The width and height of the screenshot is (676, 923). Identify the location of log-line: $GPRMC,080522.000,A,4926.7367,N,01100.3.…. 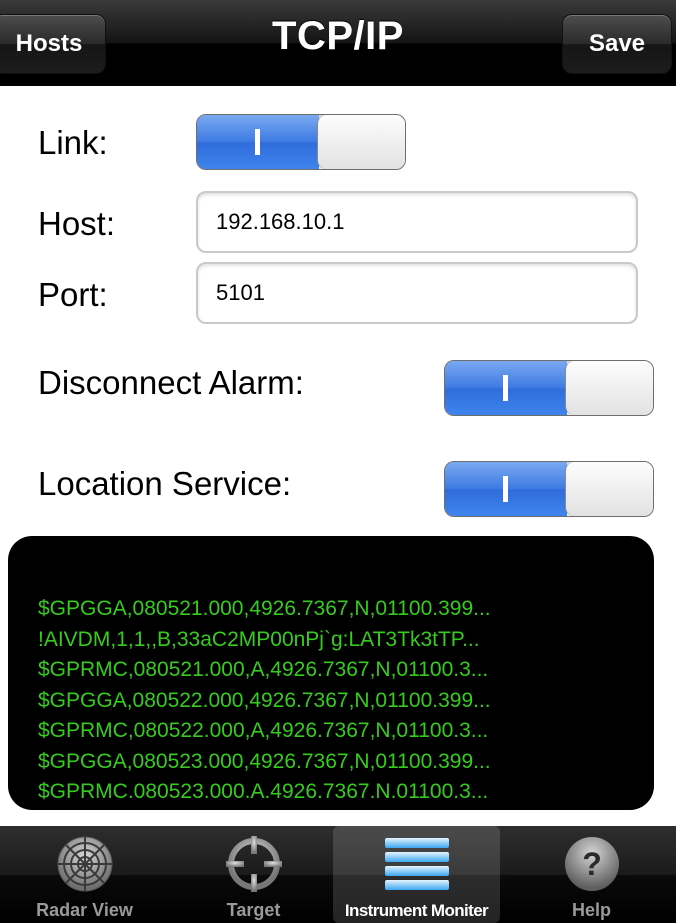
(263, 730).